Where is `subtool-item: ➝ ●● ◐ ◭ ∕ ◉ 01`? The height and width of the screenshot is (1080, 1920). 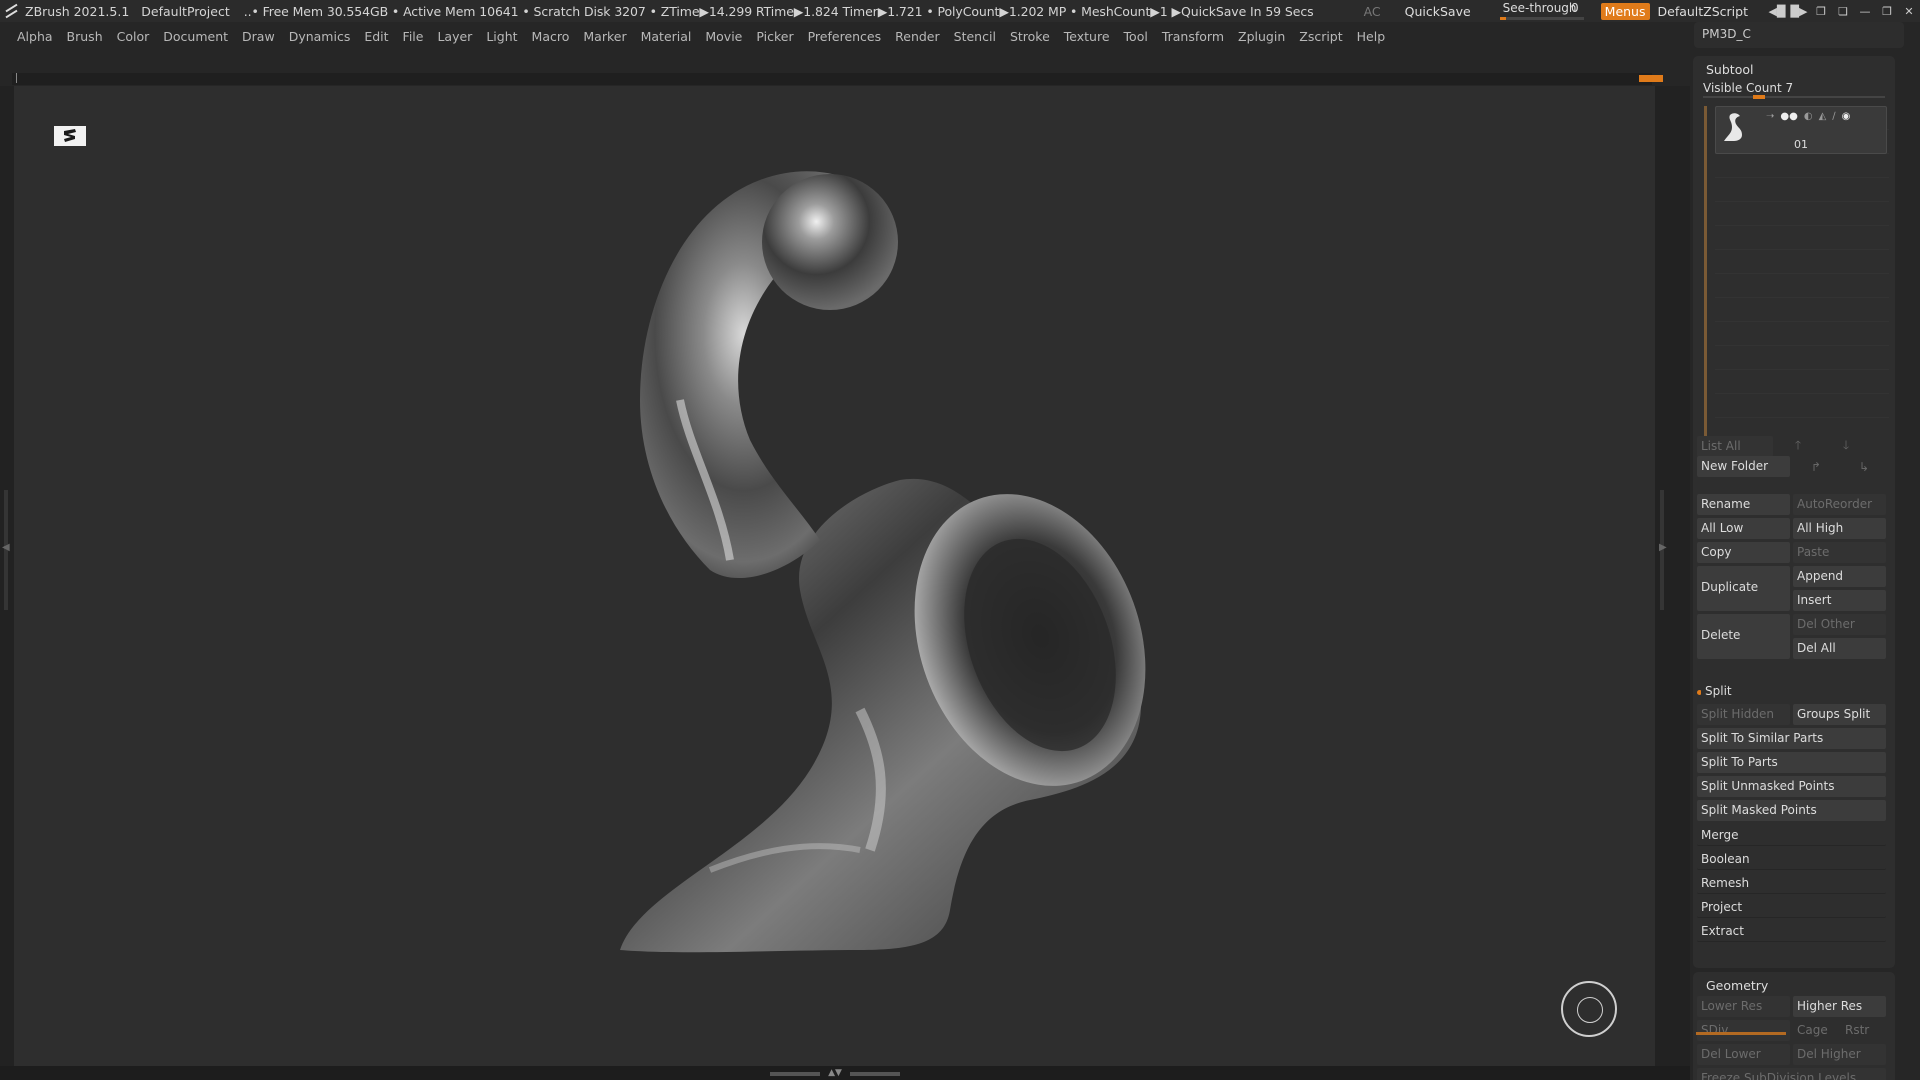
subtool-item: ➝ ●● ◐ ◭ ∕ ◉ 01 is located at coordinates (1801, 130).